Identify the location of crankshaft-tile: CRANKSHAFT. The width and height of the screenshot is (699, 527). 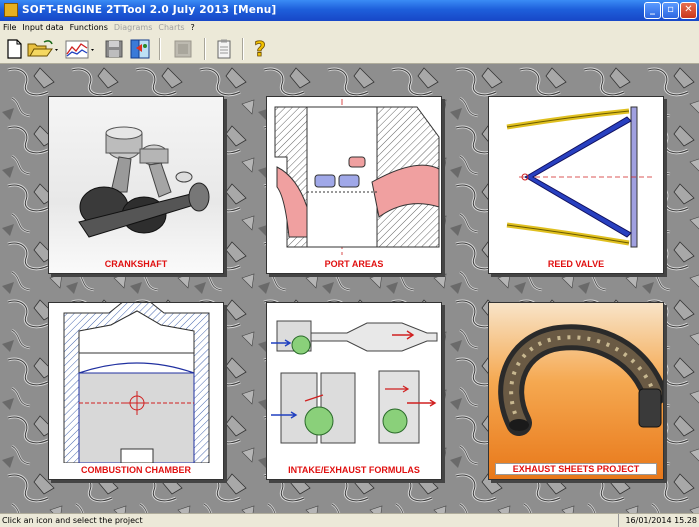
(136, 185).